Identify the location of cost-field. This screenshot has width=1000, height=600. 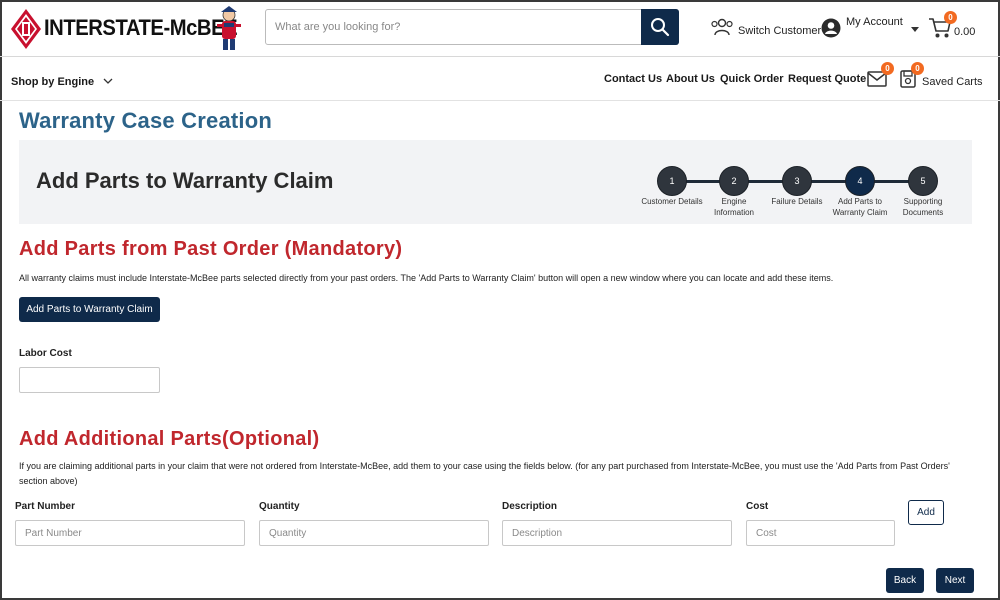
(820, 533).